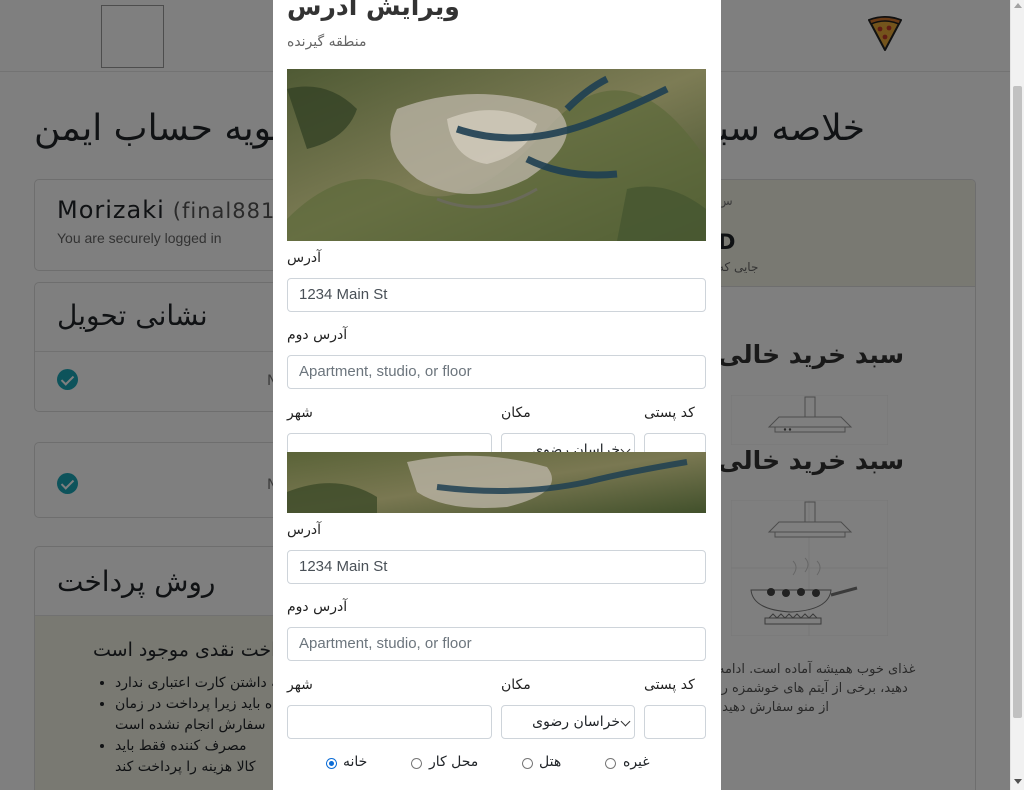 This screenshot has width=1024, height=790. What do you see at coordinates (550, 762) in the screenshot?
I see `radio-label: هتل` at bounding box center [550, 762].